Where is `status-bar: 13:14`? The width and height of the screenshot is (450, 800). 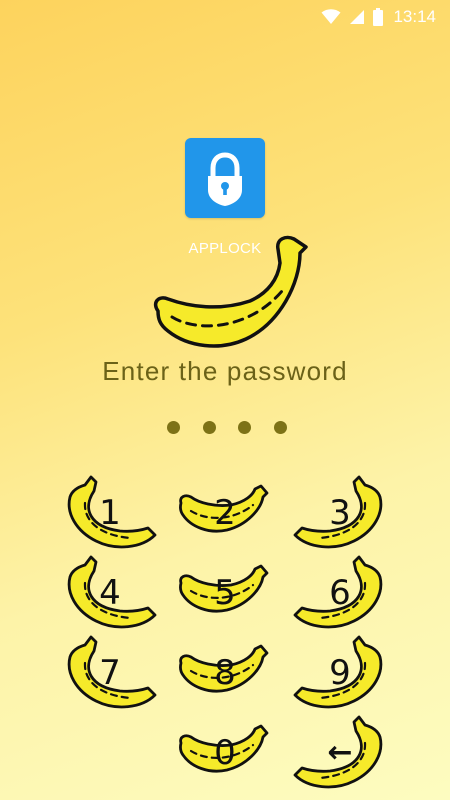
status-bar: 13:14 is located at coordinates (225, 17).